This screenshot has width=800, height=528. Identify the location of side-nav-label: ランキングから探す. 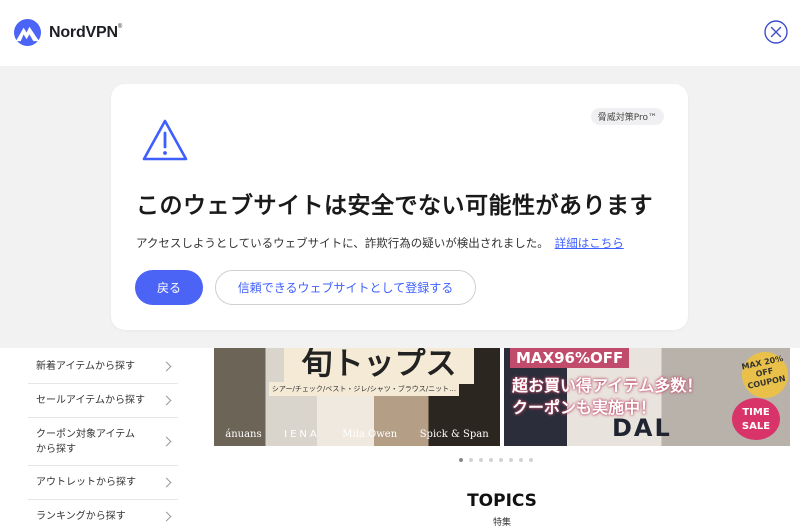
(81, 516).